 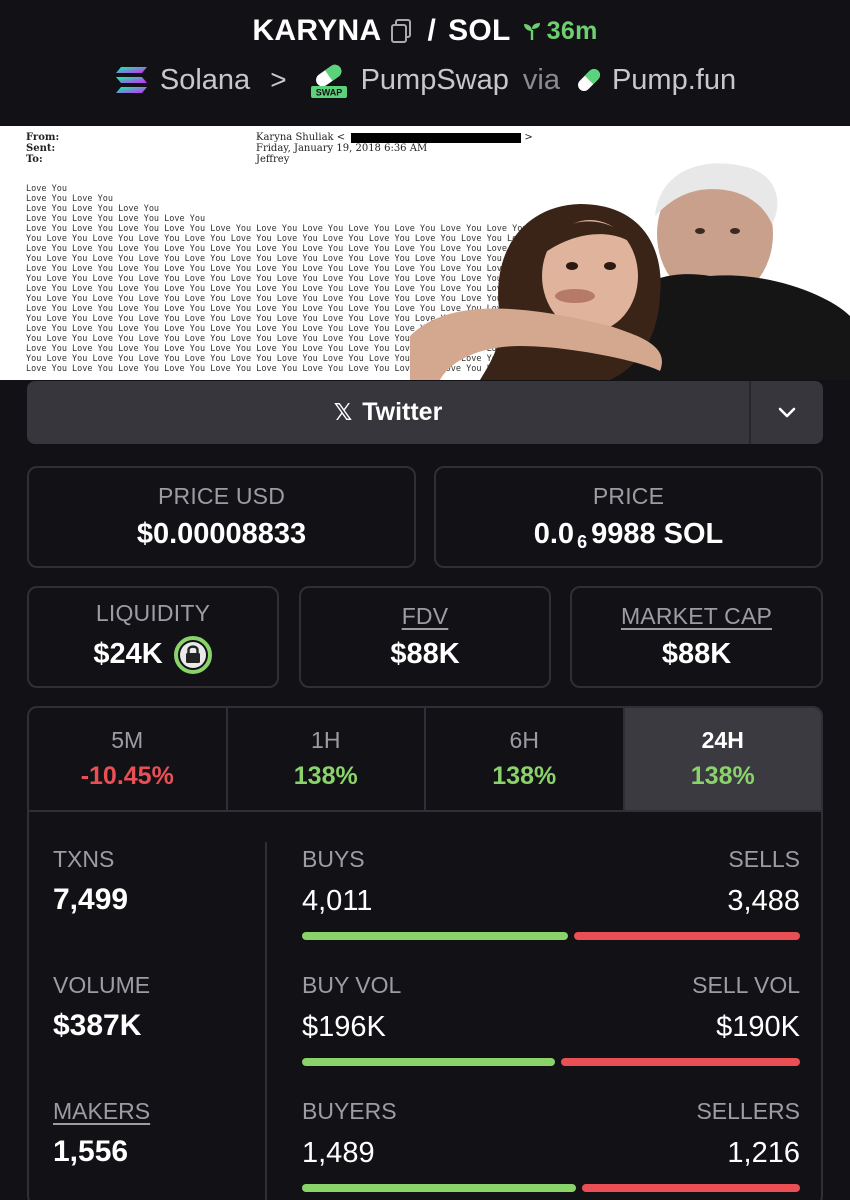 I want to click on locked-liquidity-icon, so click(x=193, y=655).